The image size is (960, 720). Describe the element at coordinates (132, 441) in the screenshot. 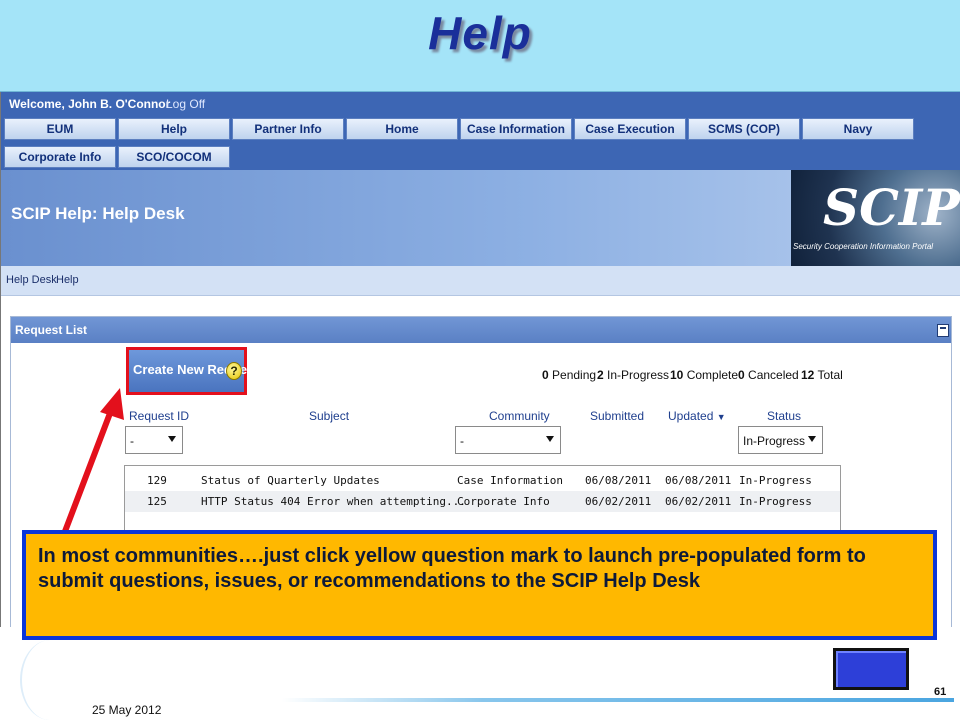

I see `request-id-filter-value: -` at that location.